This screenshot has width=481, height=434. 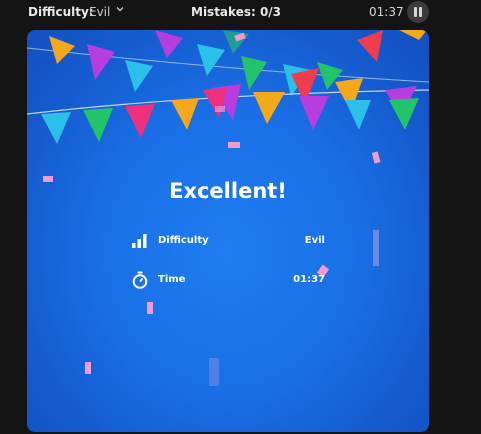 I want to click on pause-icon, so click(x=415, y=12).